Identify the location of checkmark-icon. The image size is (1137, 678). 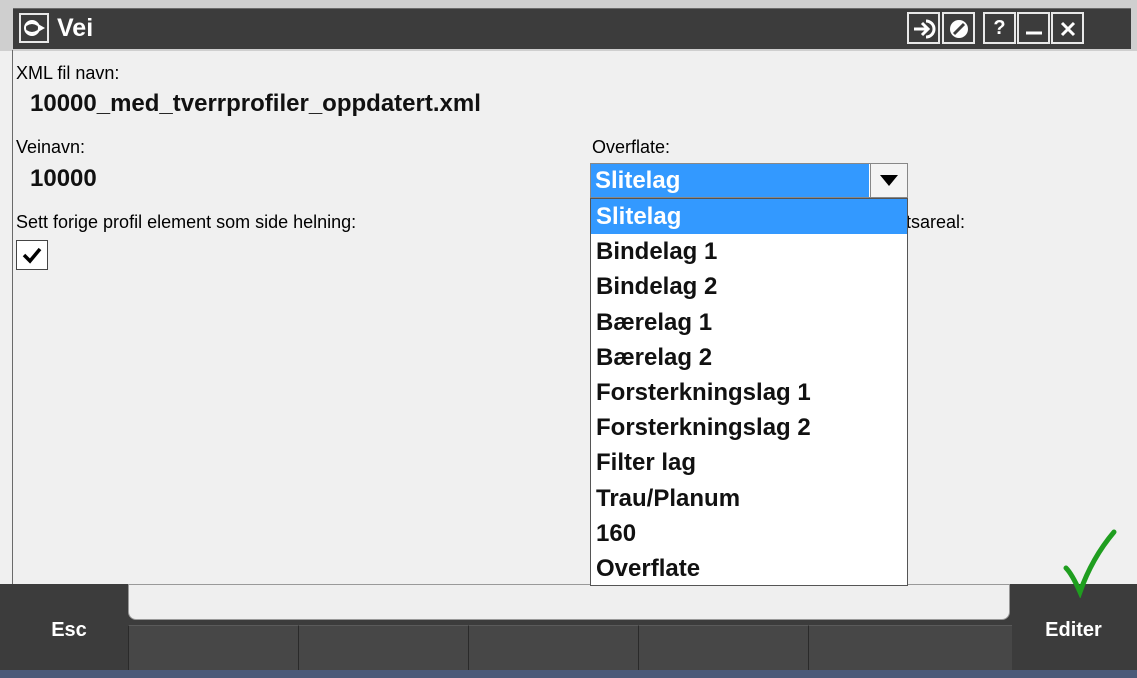
(32, 255).